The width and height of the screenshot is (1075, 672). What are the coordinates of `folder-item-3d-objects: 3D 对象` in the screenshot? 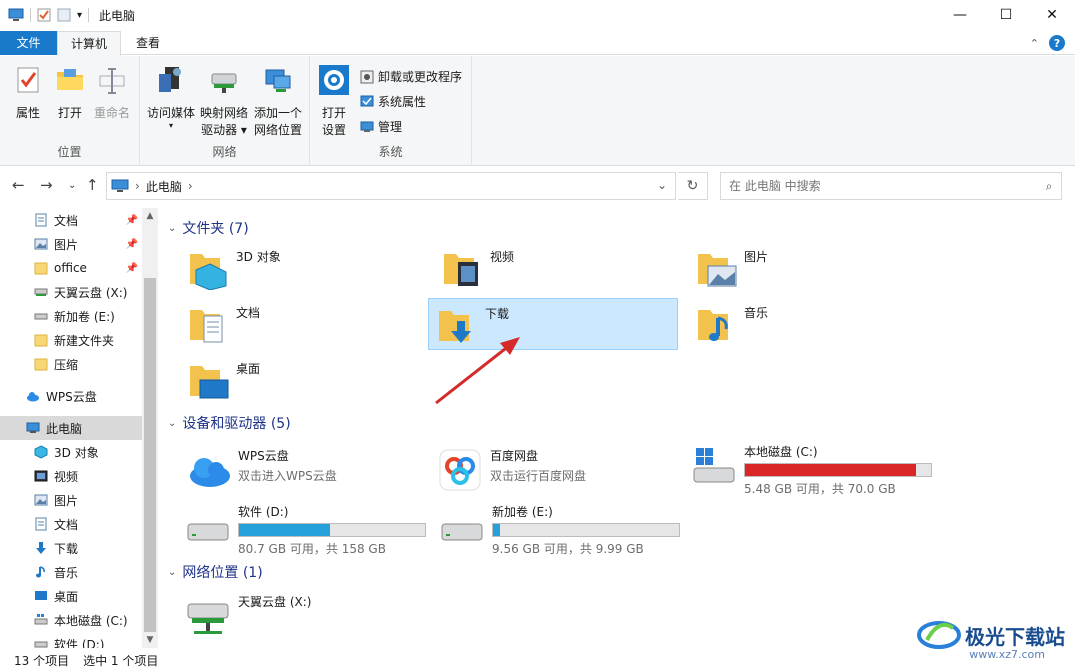 It's located at (305, 268).